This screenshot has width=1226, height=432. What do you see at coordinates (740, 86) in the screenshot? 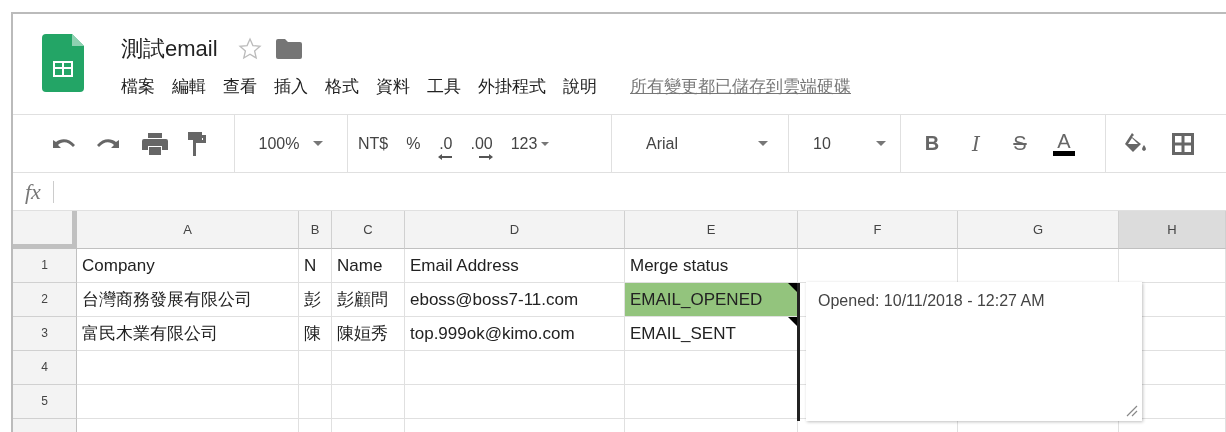
I see `save-status-link: 所有變更都已儲存到雲端硬碟` at bounding box center [740, 86].